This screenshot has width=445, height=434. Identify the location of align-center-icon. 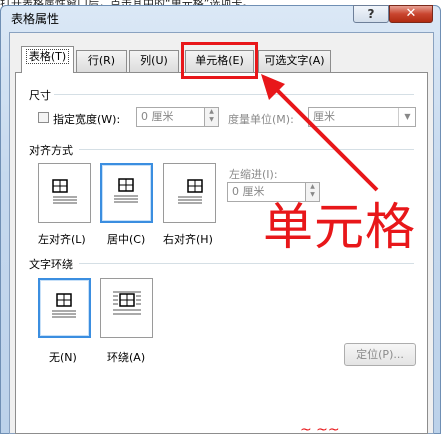
(126, 190).